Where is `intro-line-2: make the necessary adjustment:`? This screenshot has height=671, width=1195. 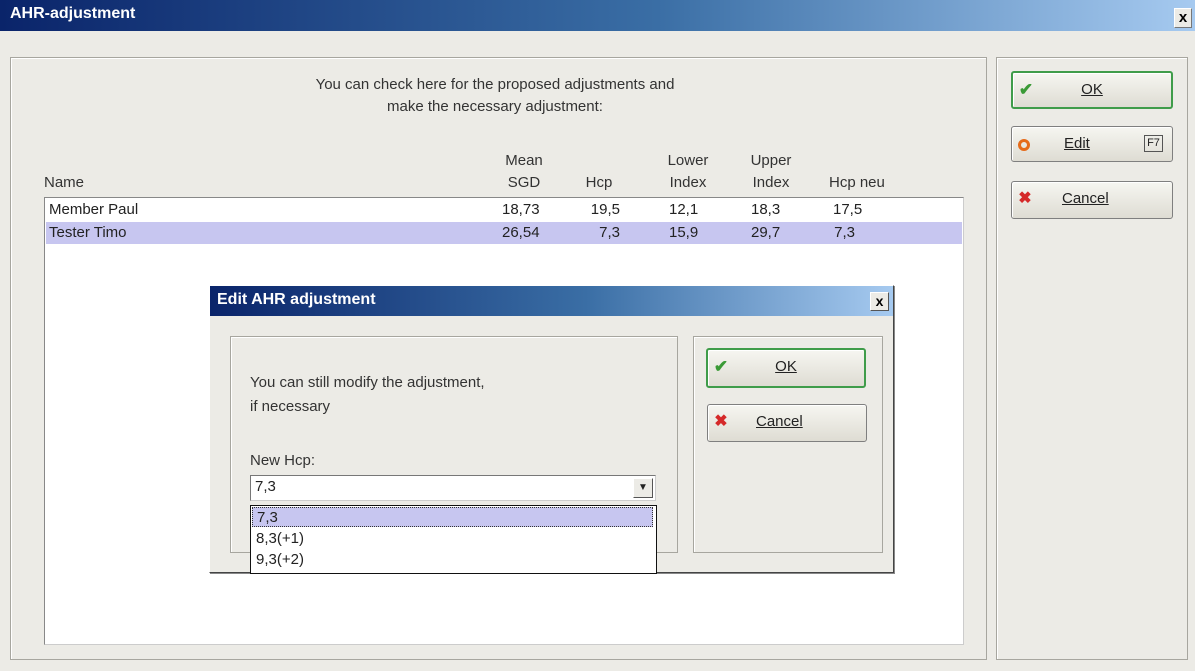 intro-line-2: make the necessary adjustment: is located at coordinates (495, 106).